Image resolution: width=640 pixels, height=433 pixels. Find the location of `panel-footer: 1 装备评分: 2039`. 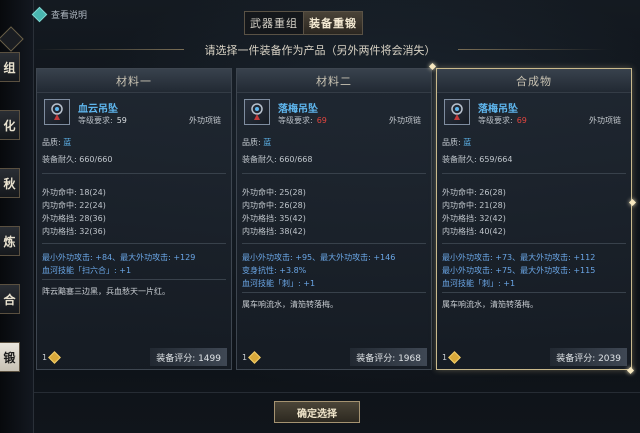

panel-footer: 1 装备评分: 2039 is located at coordinates (534, 357).